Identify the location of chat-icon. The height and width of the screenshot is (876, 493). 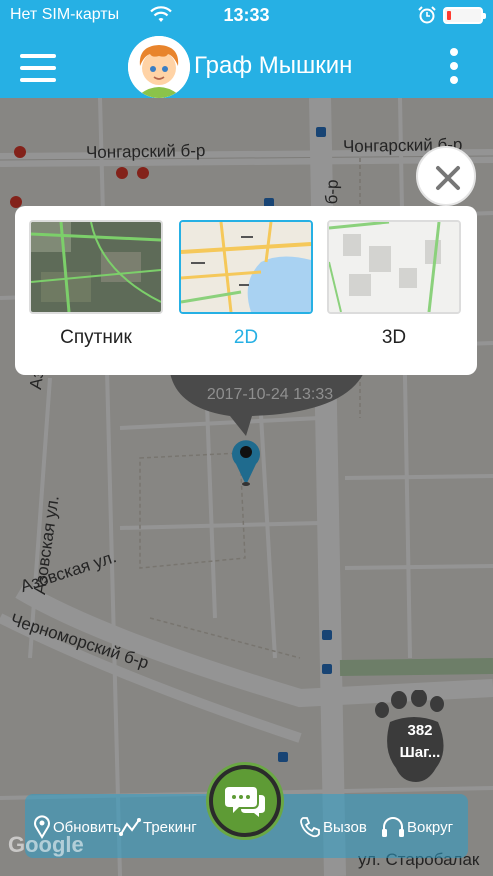
(245, 802).